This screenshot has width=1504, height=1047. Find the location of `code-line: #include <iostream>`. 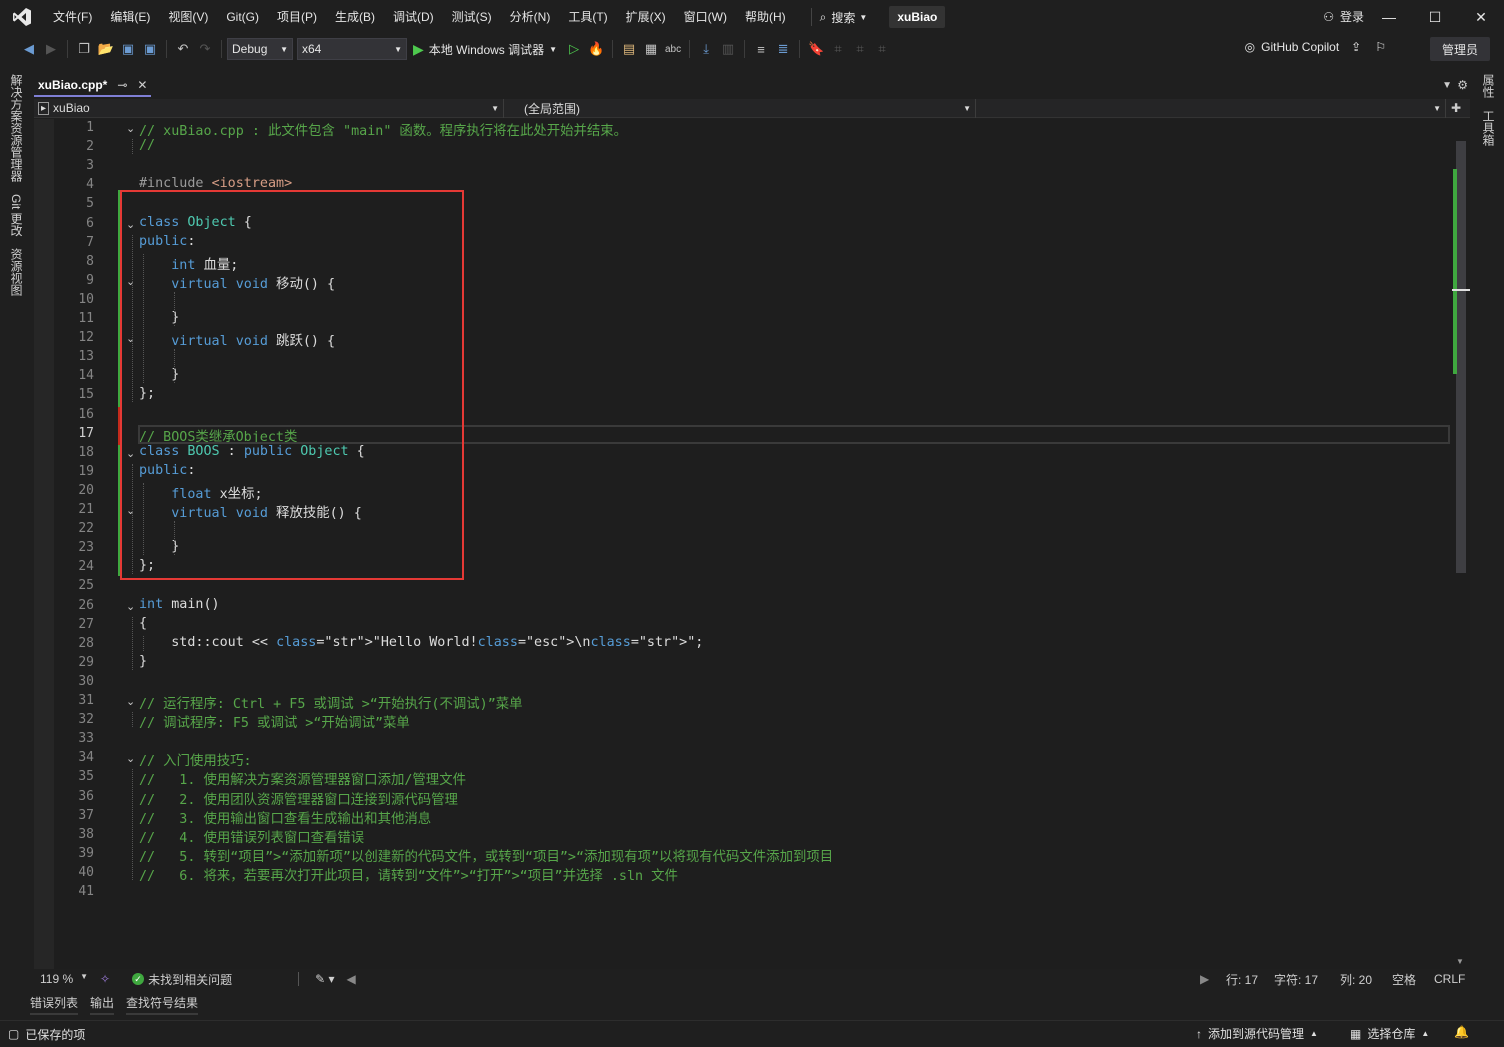

code-line: #include <iostream> is located at coordinates (215, 183).